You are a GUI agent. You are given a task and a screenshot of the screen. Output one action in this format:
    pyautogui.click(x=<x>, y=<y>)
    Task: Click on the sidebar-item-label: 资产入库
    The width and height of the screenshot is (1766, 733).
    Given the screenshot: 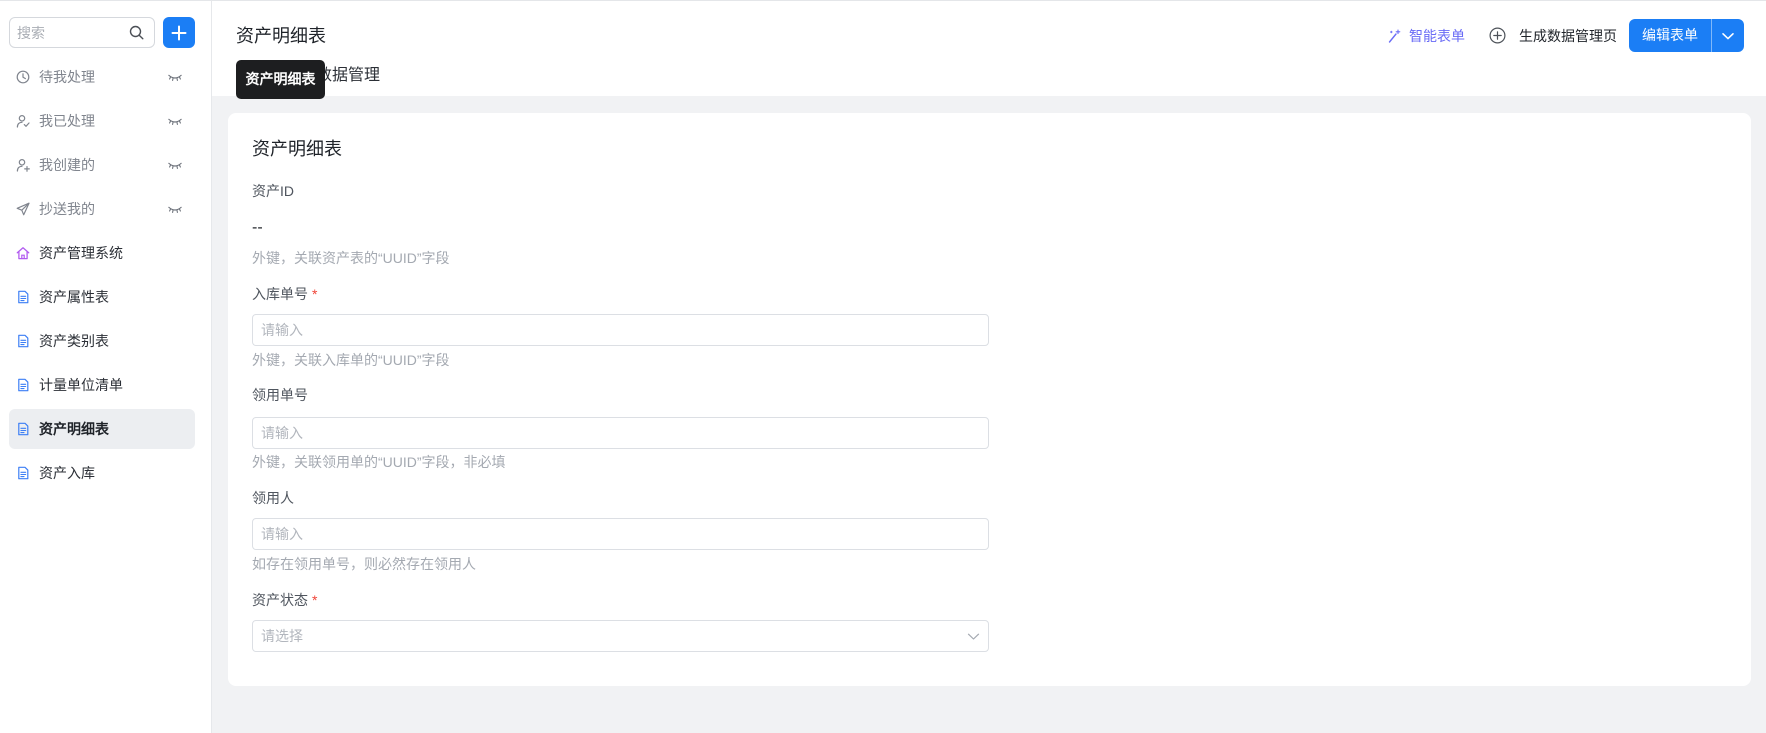 What is the action you would take?
    pyautogui.click(x=67, y=473)
    